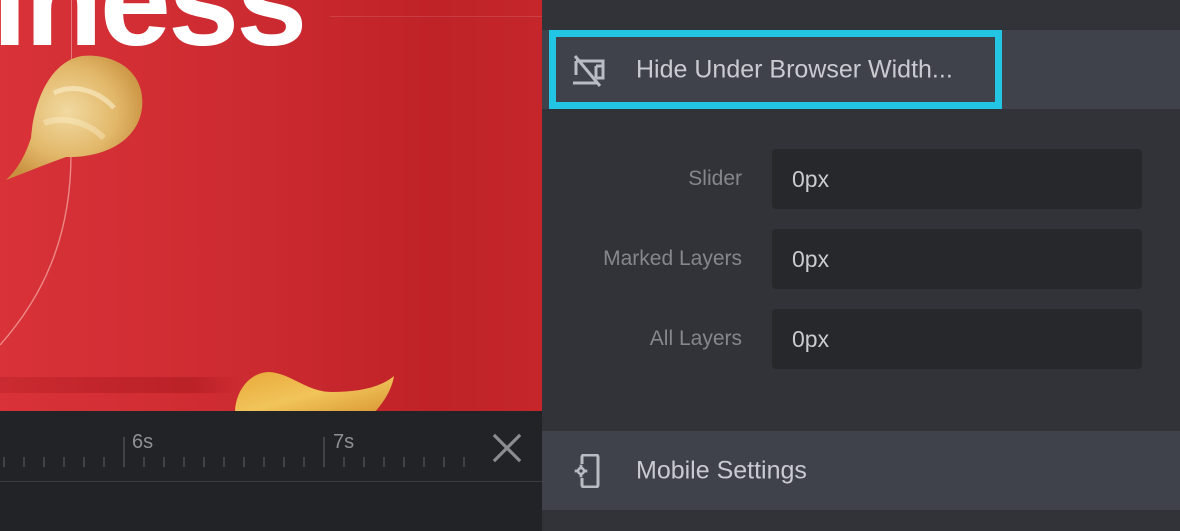 This screenshot has height=531, width=1180. I want to click on timeline-panel: 6s 7s, so click(271, 471).